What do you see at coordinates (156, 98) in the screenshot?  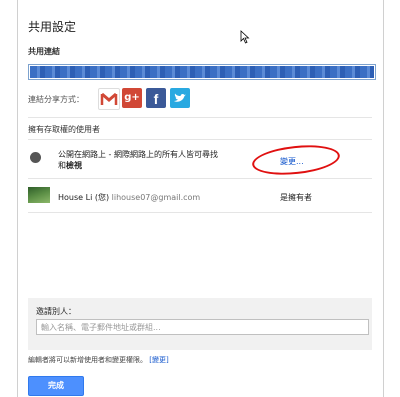 I see `facebook-icon: f` at bounding box center [156, 98].